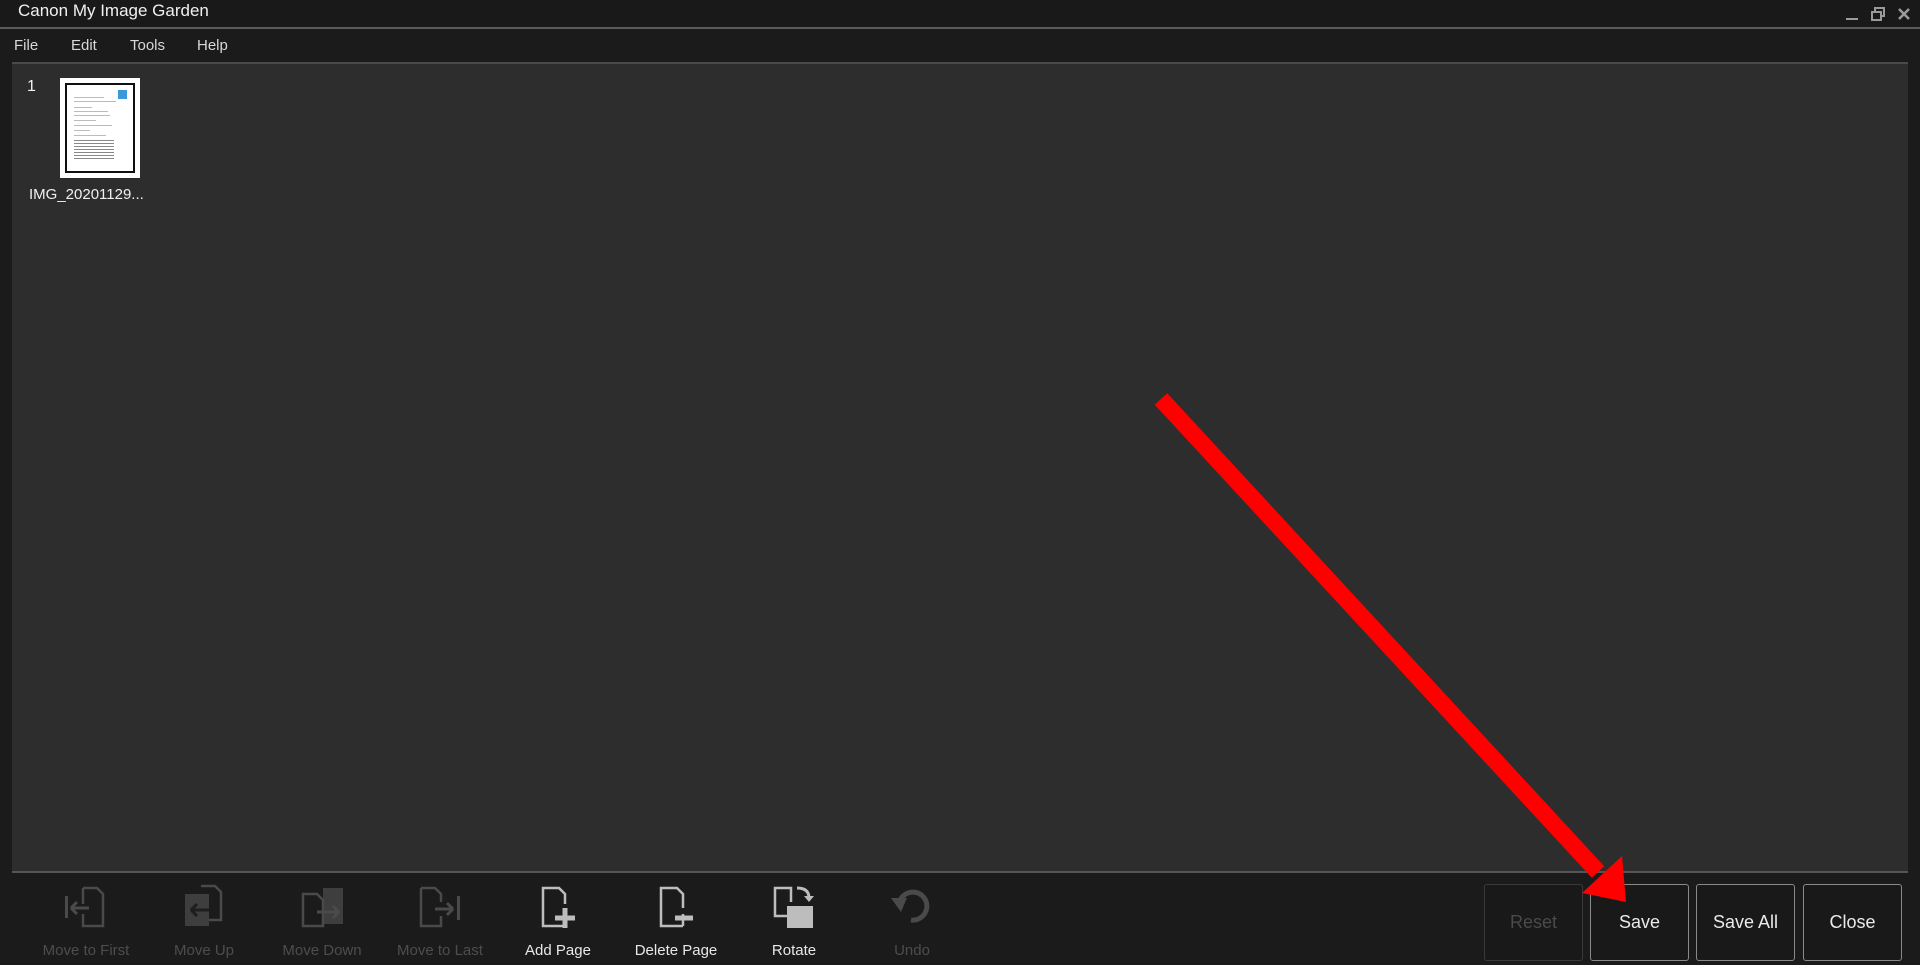 This screenshot has height=965, width=1920. Describe the element at coordinates (960, 45) in the screenshot. I see `menu-bar: File Edit Tools Help` at that location.